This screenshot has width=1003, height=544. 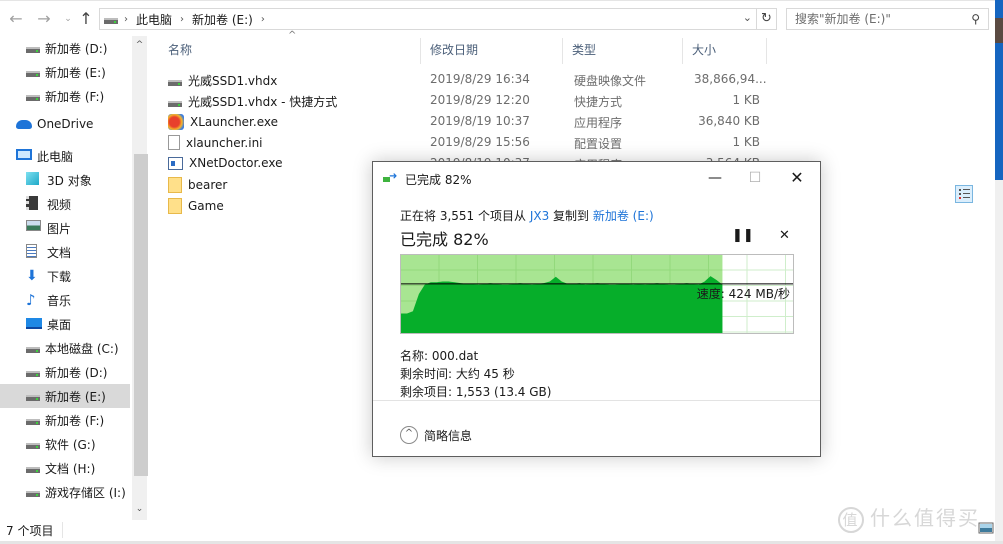 I want to click on sidebar-item: 软件 (G:), so click(x=65, y=444).